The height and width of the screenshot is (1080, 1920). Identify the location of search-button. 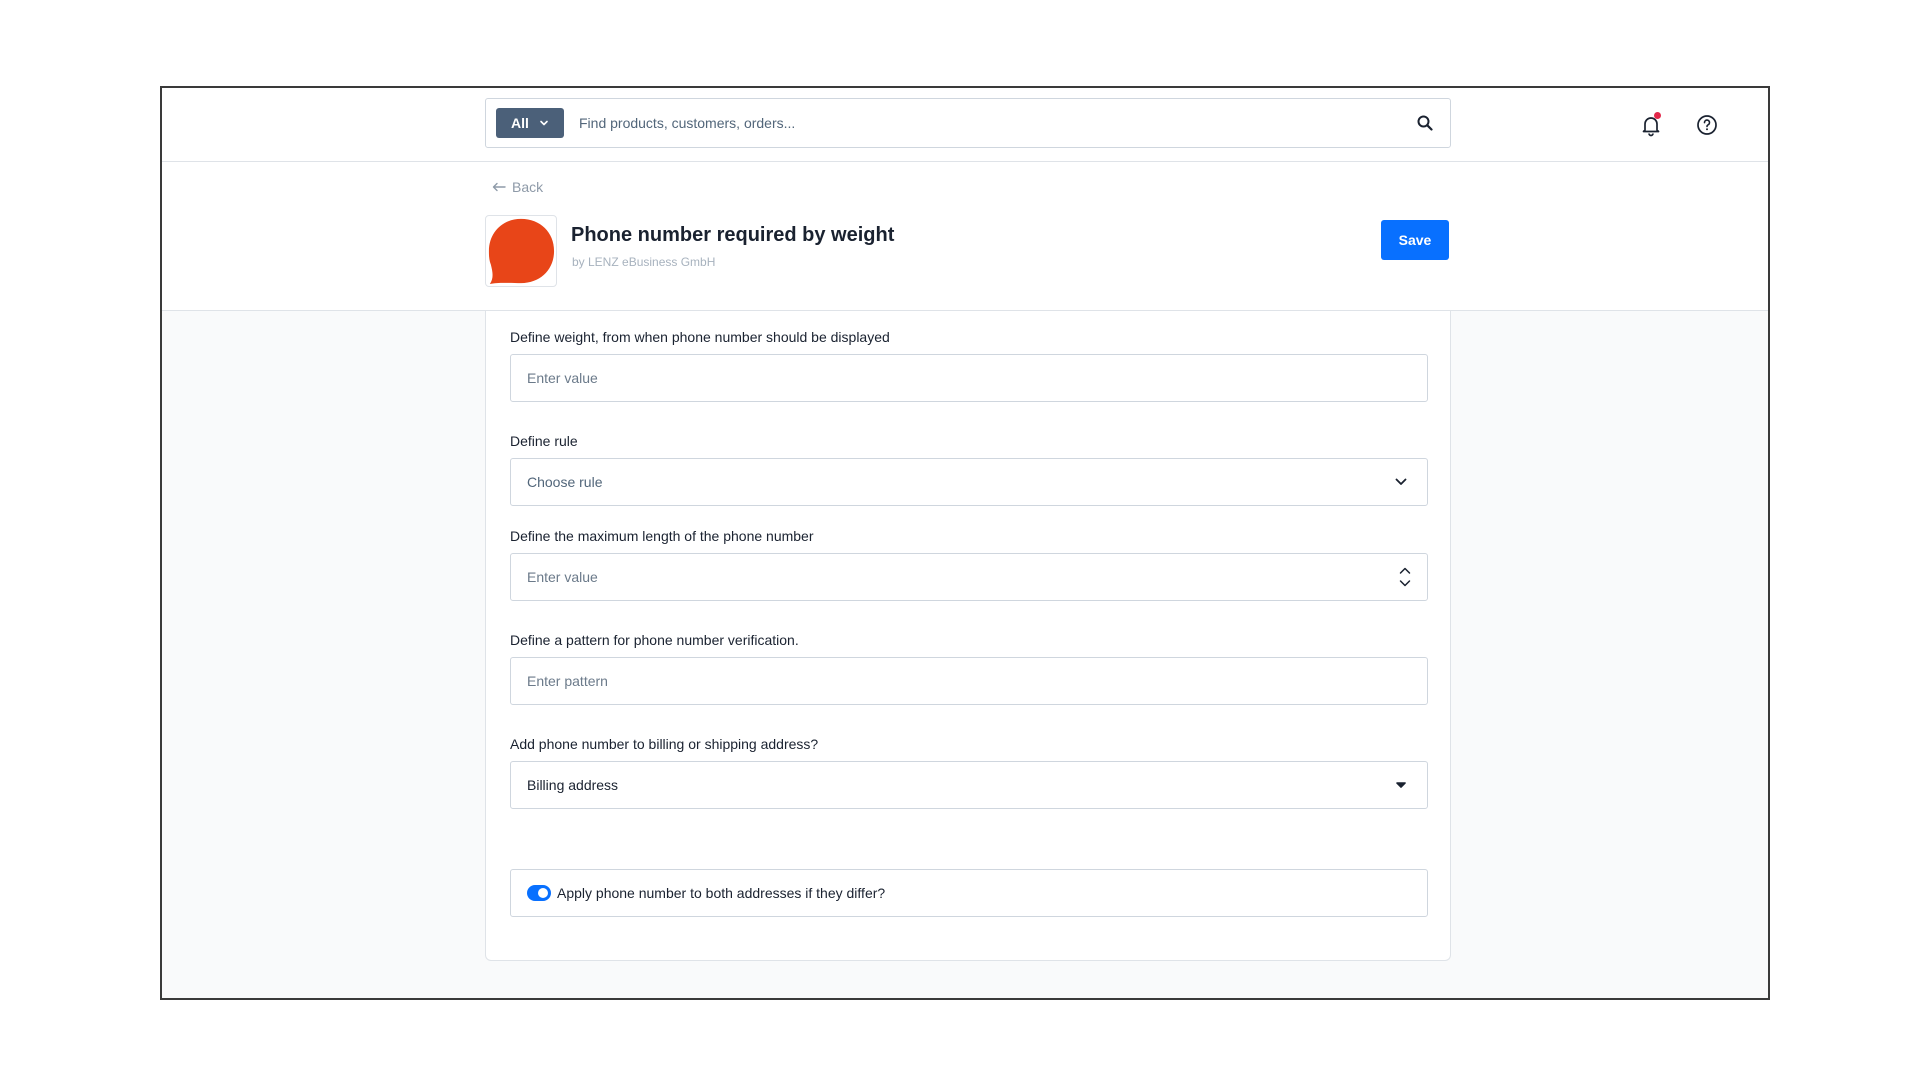
(1425, 123).